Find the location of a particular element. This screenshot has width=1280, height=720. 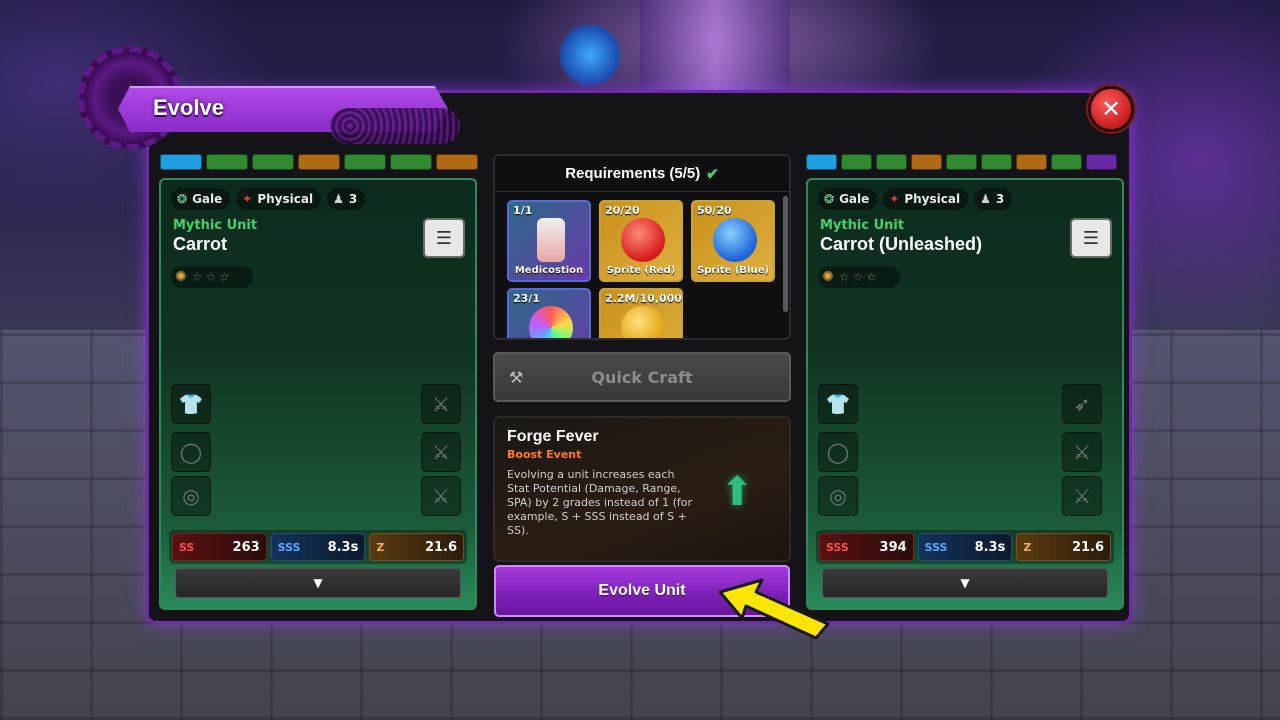

tag-label: Physical is located at coordinates (932, 199).